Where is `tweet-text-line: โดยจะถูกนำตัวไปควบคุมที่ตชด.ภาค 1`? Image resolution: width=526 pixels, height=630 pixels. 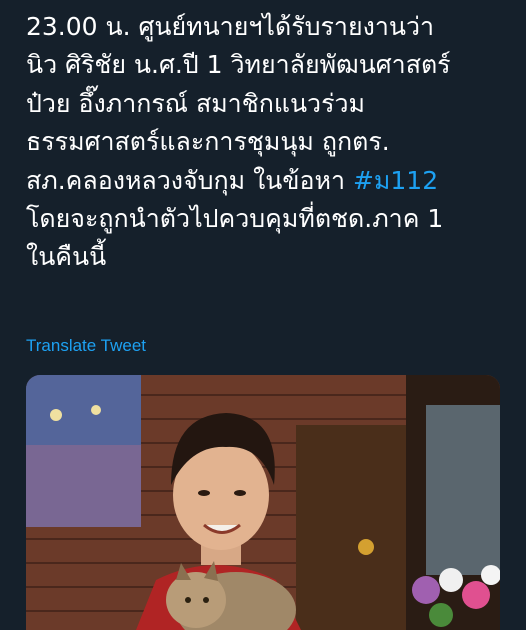 tweet-text-line: โดยจะถูกนำตัวไปควบคุมที่ตชด.ภาค 1 is located at coordinates (235, 218).